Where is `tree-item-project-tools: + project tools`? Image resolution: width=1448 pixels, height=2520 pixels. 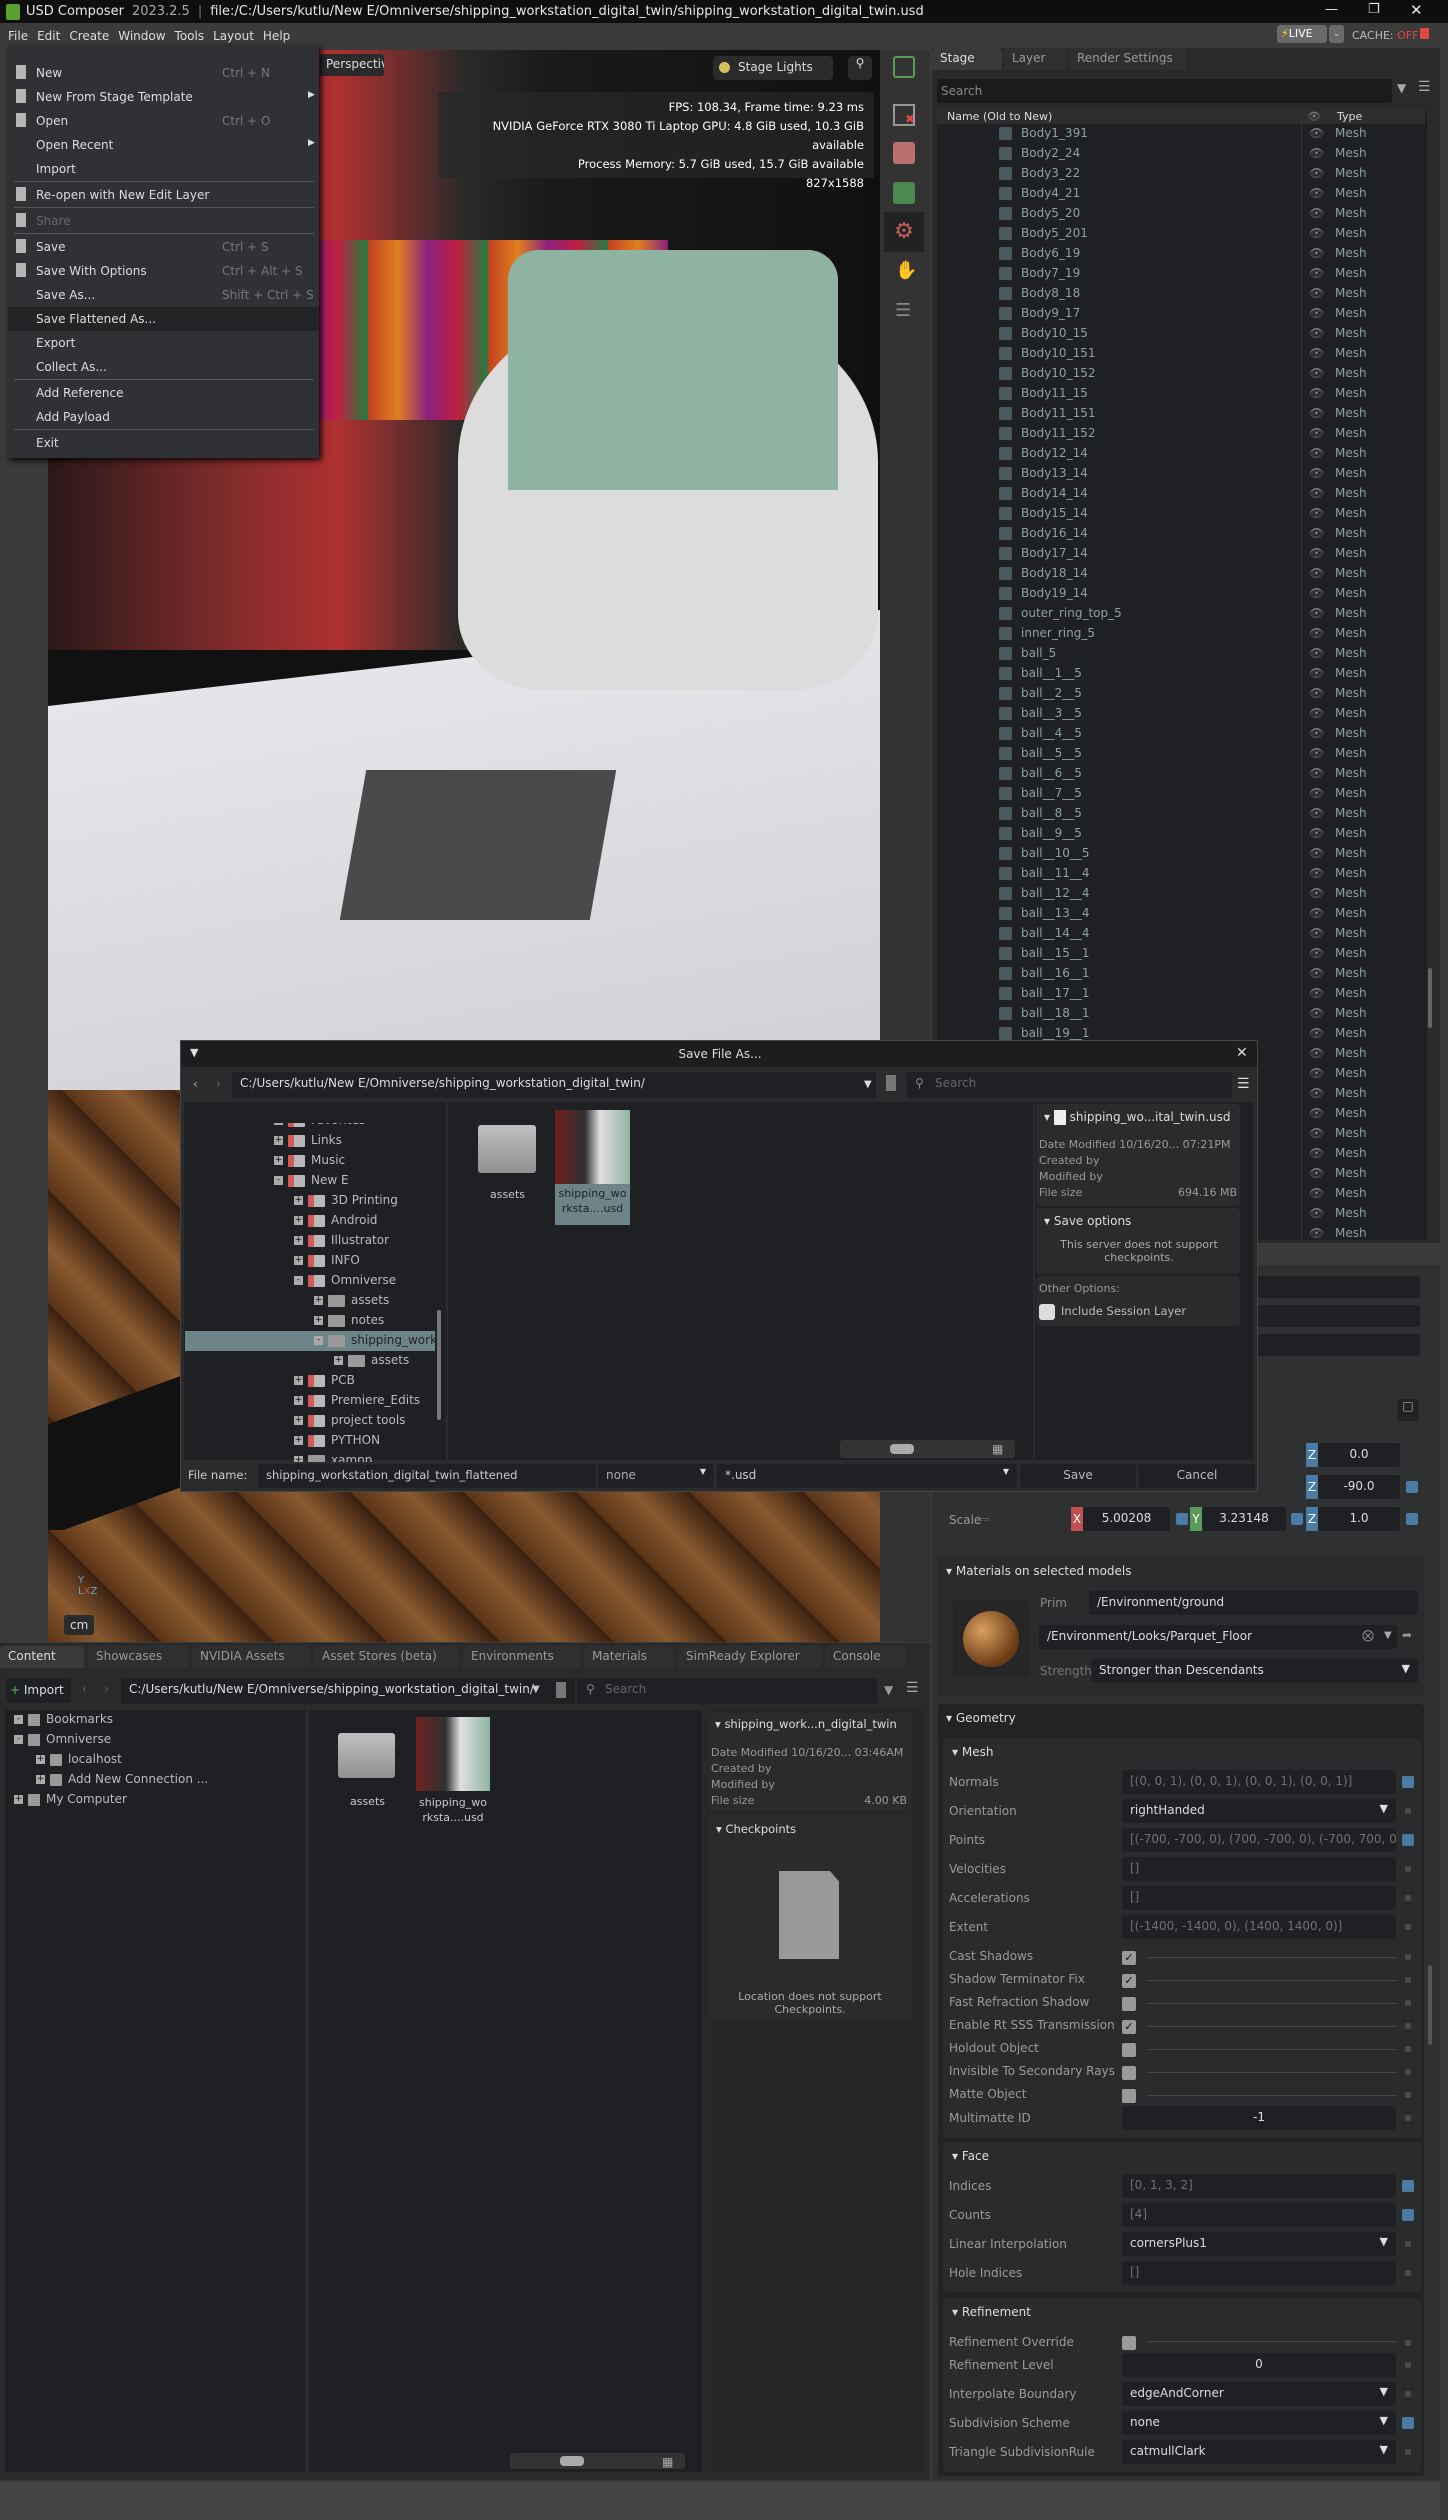
tree-item-project-tools: + project tools is located at coordinates (349, 1423).